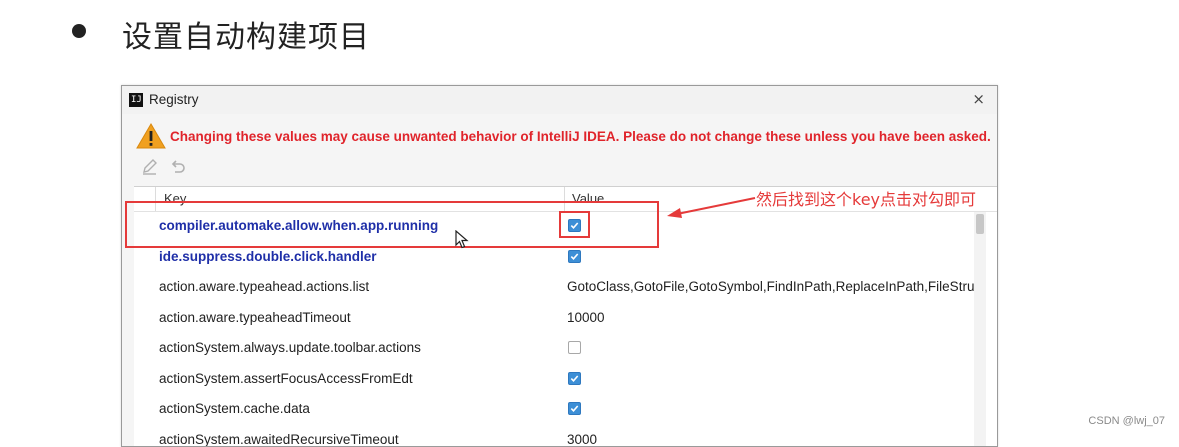 The width and height of the screenshot is (1179, 447). What do you see at coordinates (554, 410) in the screenshot?
I see `table-row: actionSystem.cache.data` at bounding box center [554, 410].